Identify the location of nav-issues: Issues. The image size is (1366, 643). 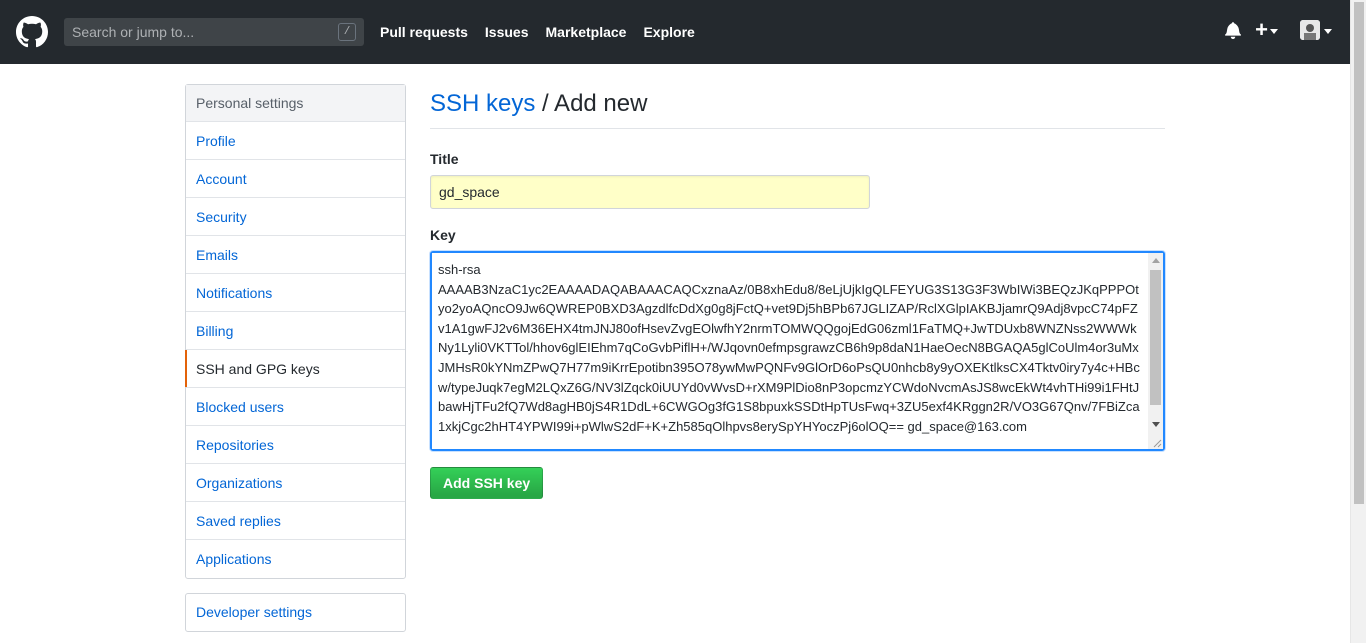
(507, 32).